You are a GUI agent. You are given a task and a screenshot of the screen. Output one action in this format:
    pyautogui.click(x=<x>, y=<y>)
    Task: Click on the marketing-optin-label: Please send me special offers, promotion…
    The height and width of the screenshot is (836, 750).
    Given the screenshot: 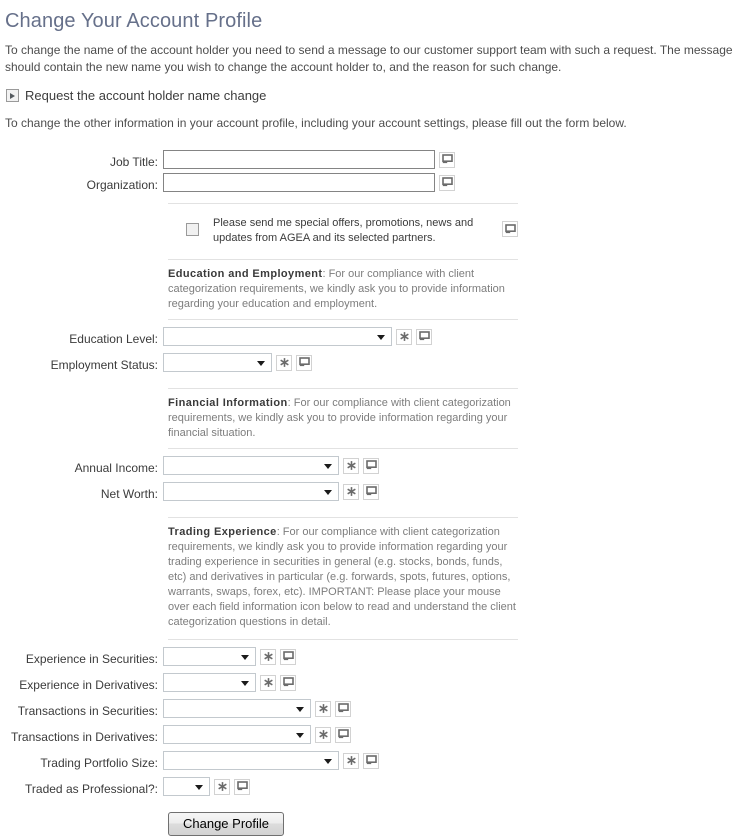 What is the action you would take?
    pyautogui.click(x=343, y=230)
    